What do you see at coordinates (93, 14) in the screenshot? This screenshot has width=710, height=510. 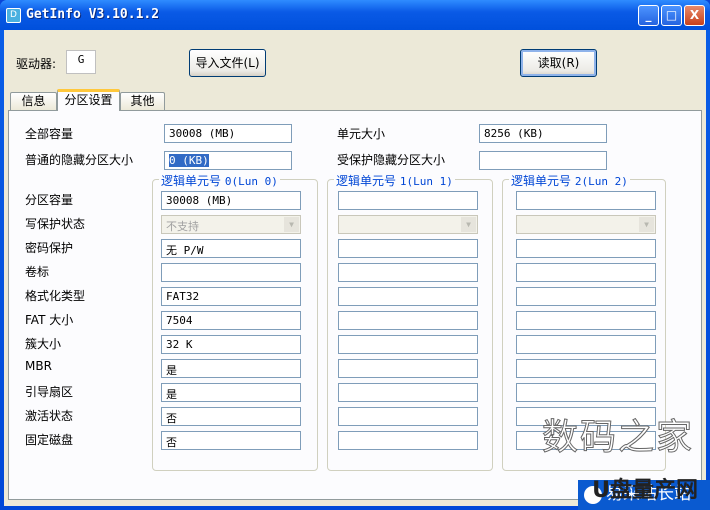 I see `window-title: GetInfo V3.10.1.2` at bounding box center [93, 14].